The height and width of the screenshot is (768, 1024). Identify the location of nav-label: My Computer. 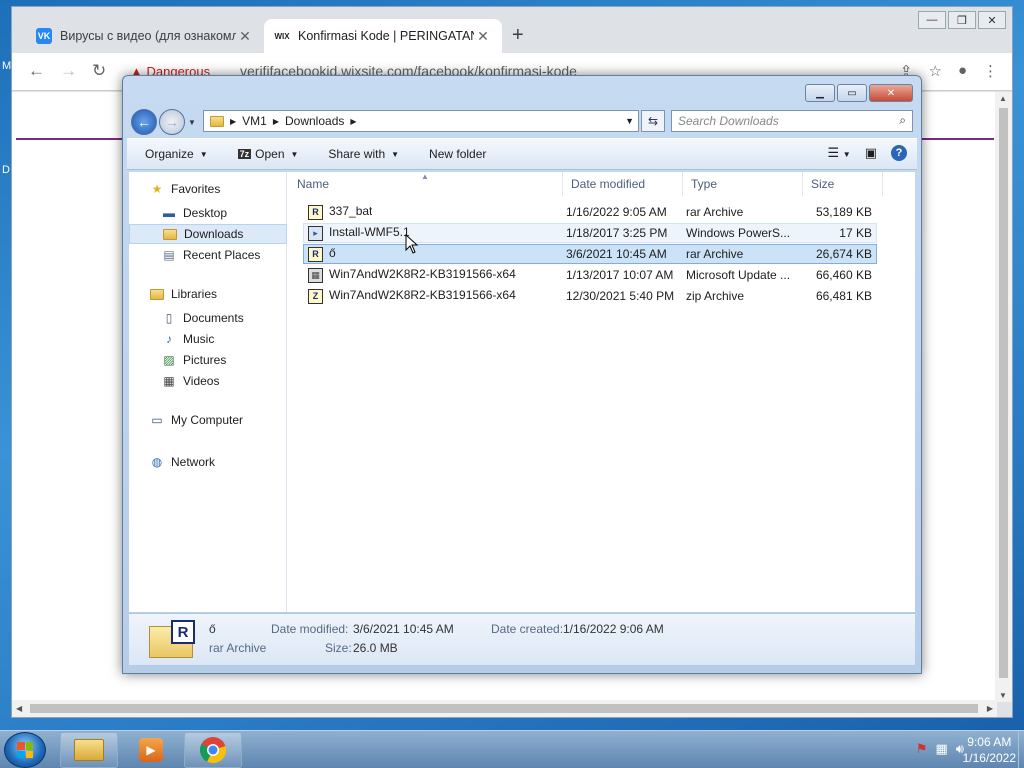
(207, 420).